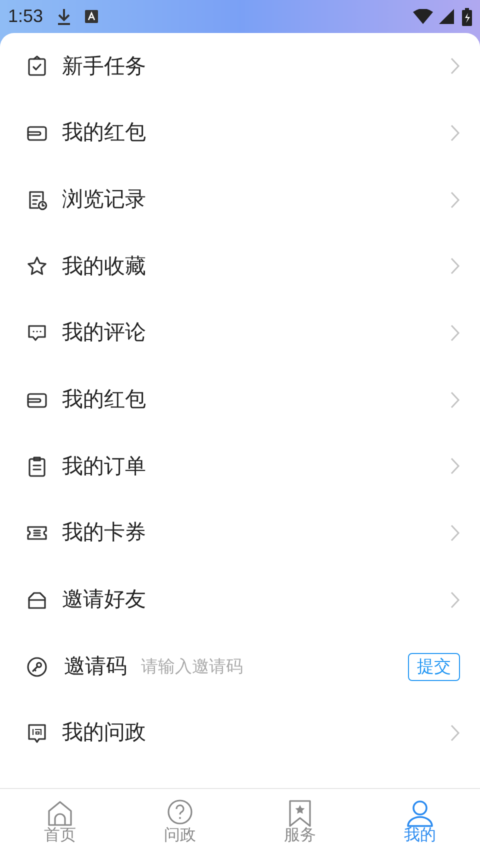 The height and width of the screenshot is (853, 480). What do you see at coordinates (104, 267) in the screenshot?
I see `menu-label: 我的收藏` at bounding box center [104, 267].